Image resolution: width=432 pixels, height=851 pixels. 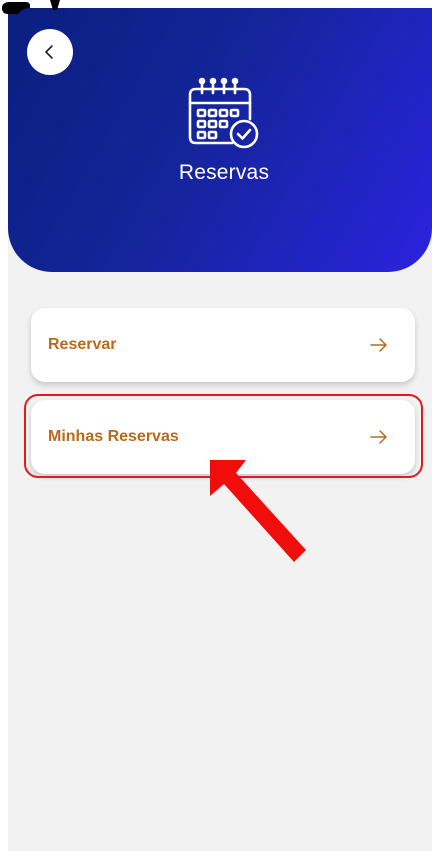 I want to click on chevron-left-icon, so click(x=49, y=52).